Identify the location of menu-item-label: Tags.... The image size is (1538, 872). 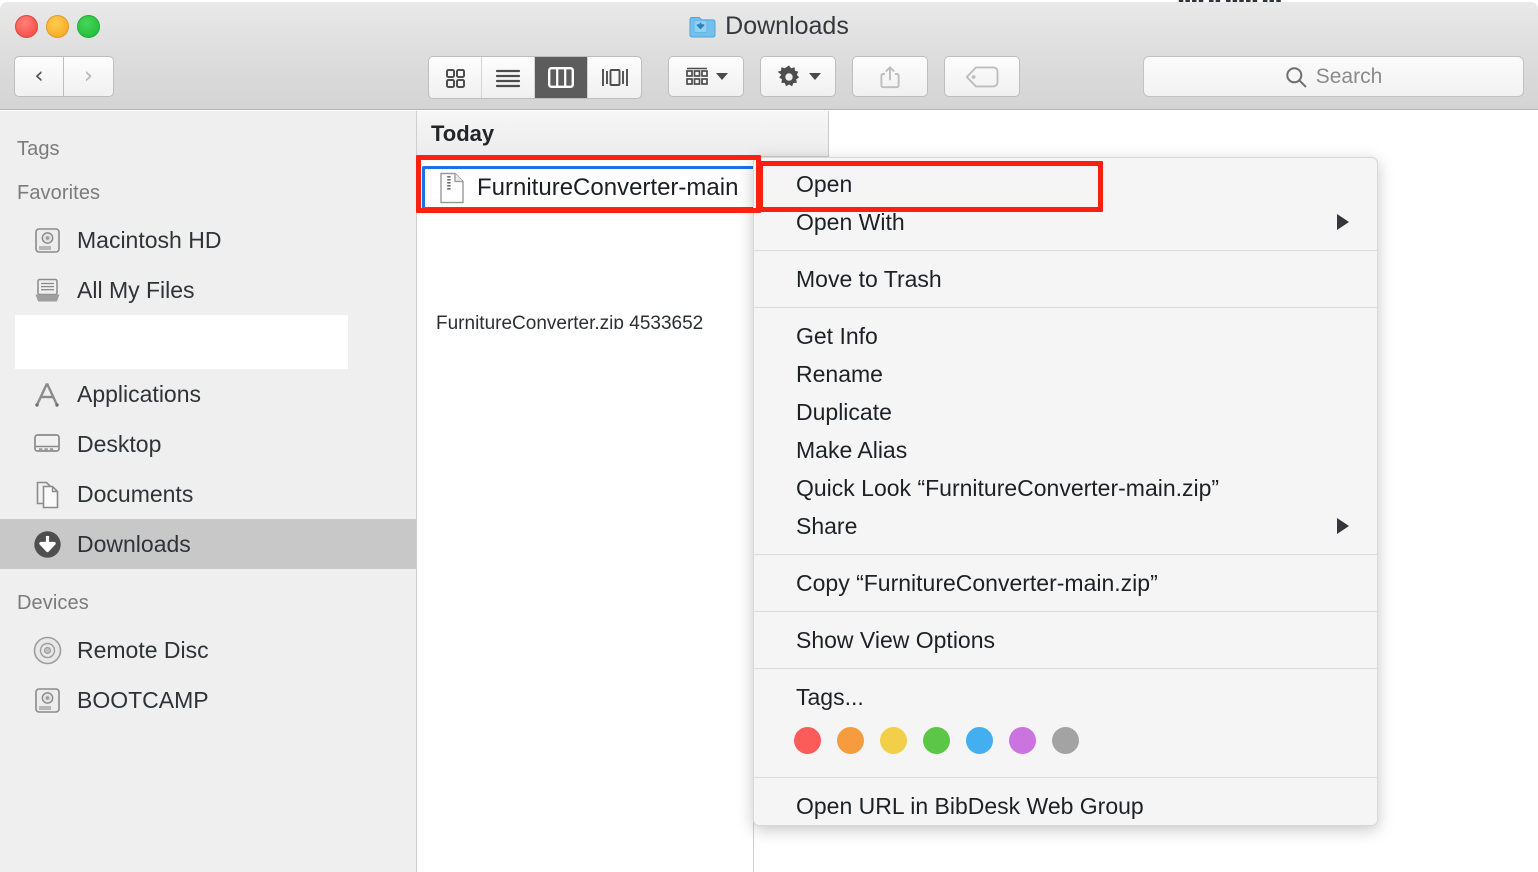
(830, 696).